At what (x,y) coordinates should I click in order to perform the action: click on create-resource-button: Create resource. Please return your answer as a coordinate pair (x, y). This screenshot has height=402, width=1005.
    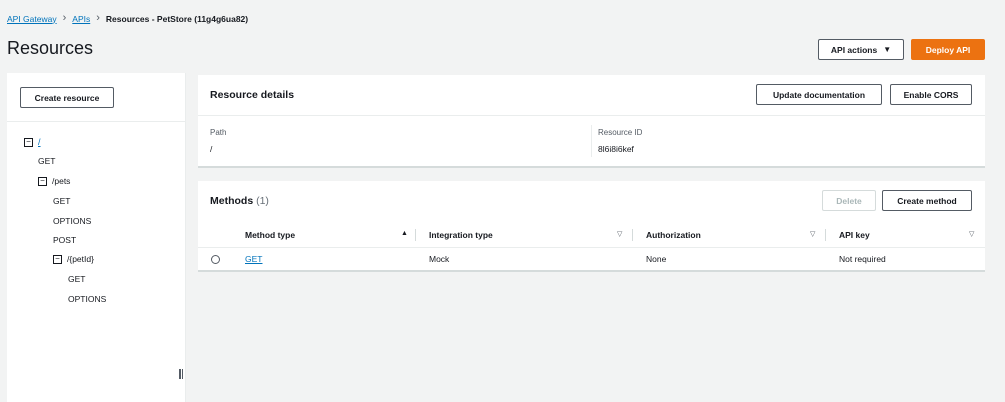
    Looking at the image, I should click on (67, 97).